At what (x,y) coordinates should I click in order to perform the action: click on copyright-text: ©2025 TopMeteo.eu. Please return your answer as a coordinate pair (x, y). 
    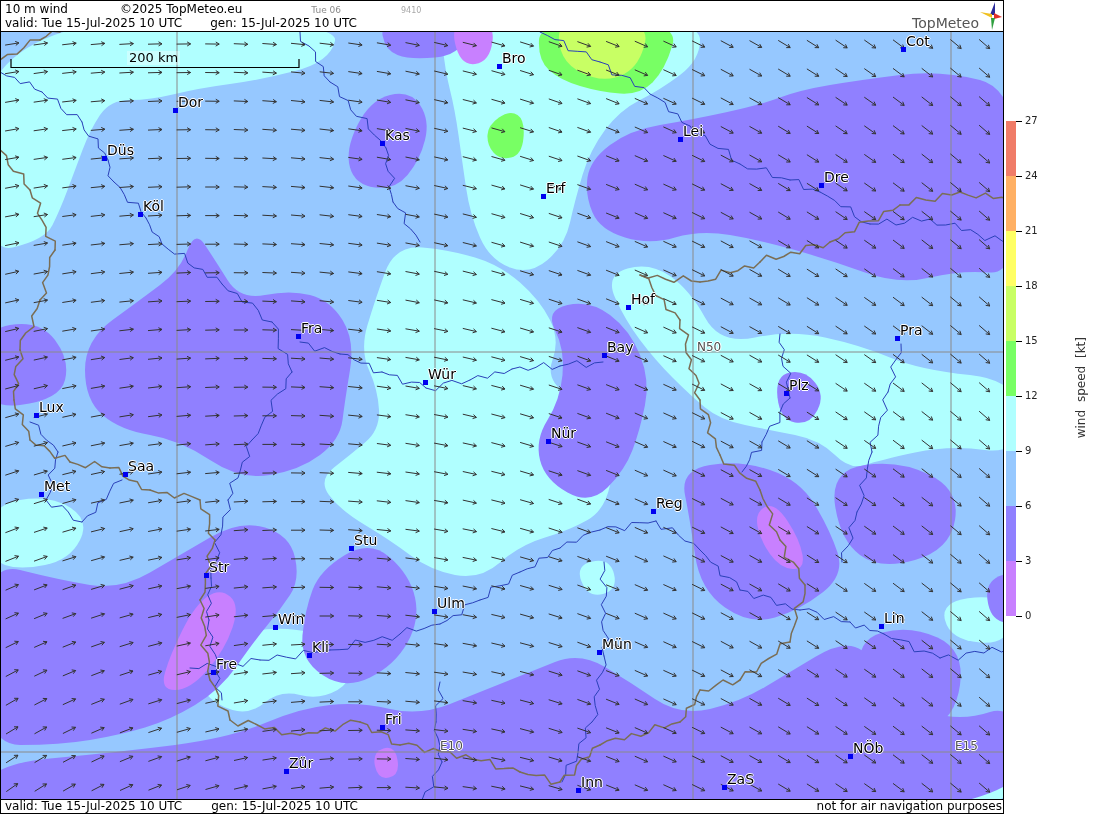
    Looking at the image, I should click on (181, 9).